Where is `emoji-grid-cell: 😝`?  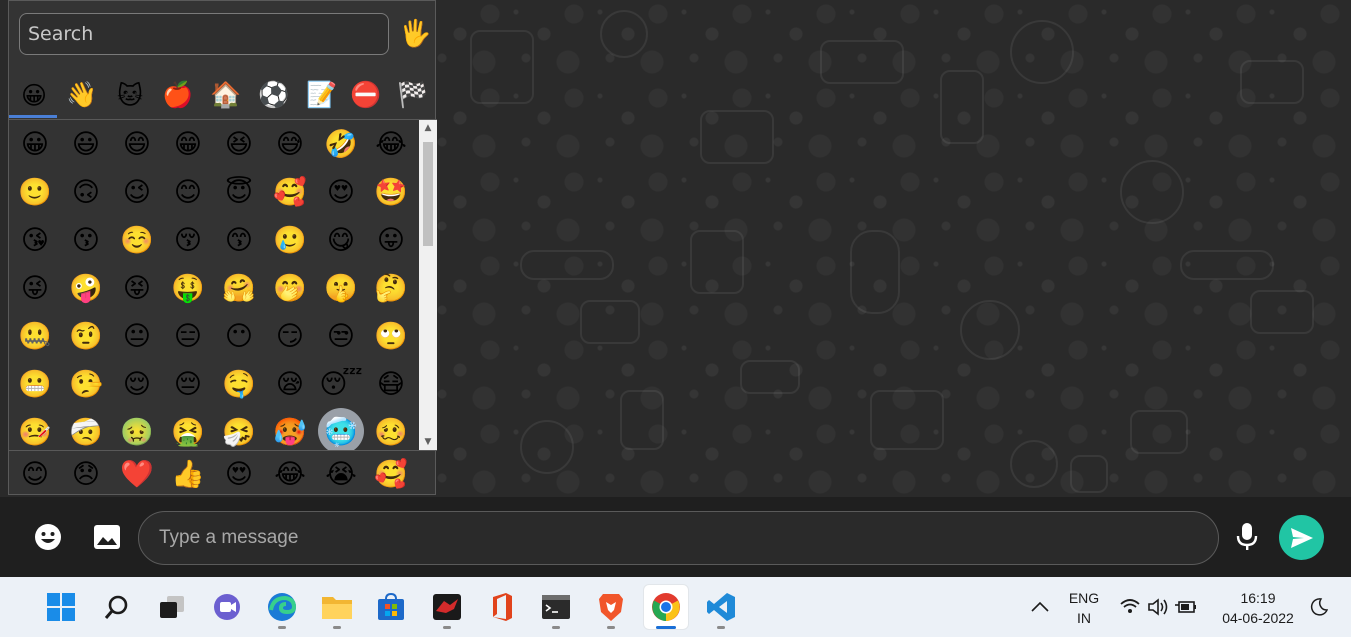 emoji-grid-cell: 😝 is located at coordinates (137, 288).